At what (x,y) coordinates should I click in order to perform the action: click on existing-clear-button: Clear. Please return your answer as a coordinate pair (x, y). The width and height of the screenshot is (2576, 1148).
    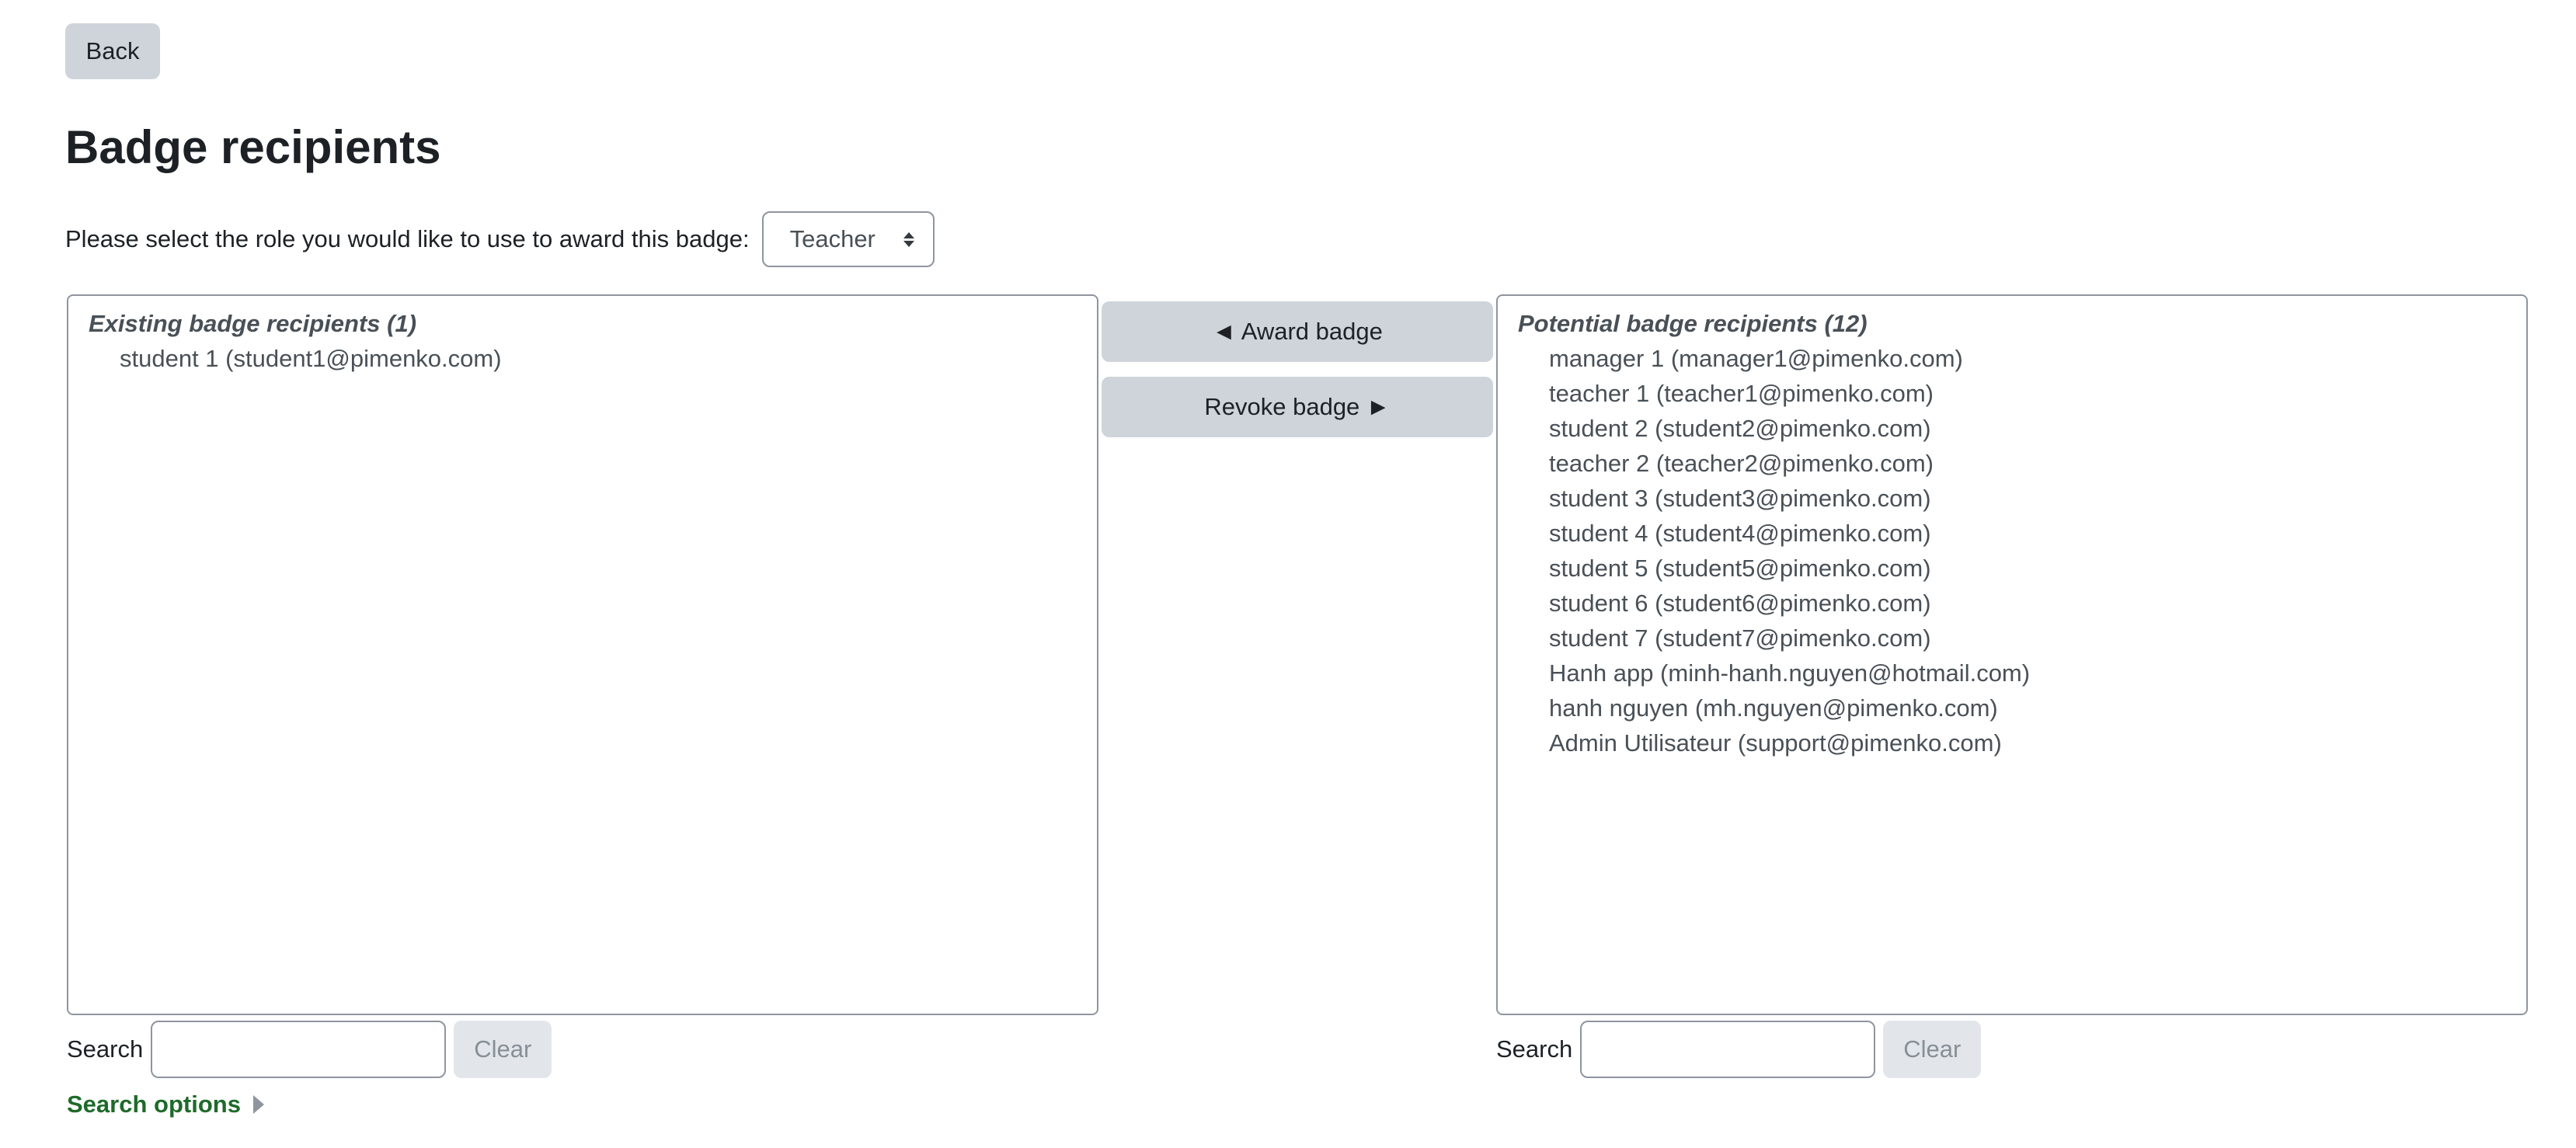
    Looking at the image, I should click on (503, 1049).